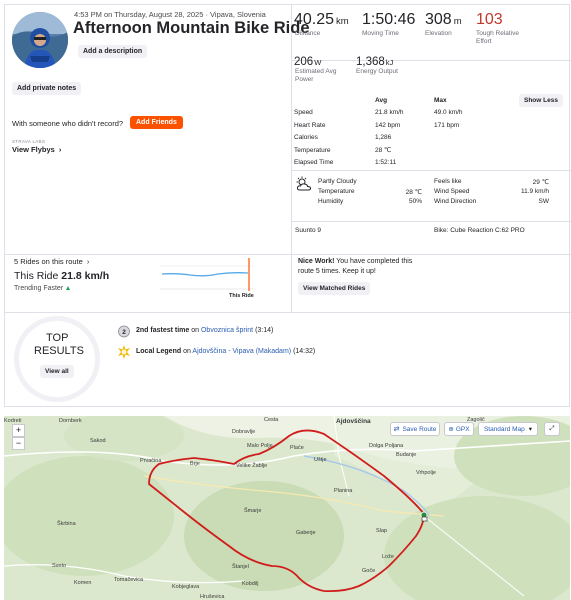 The height and width of the screenshot is (600, 571). I want to click on stat-moving-time-value: 1:50:46, so click(389, 19).